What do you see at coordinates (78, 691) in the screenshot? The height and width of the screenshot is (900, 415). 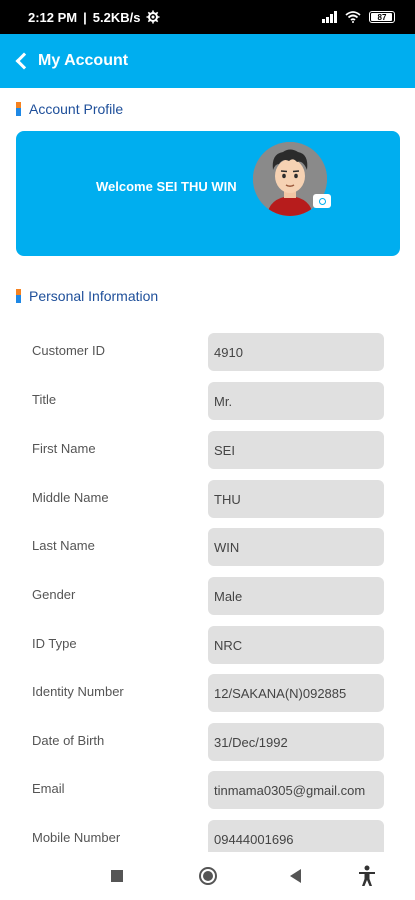 I see `field-label: Identity Number` at bounding box center [78, 691].